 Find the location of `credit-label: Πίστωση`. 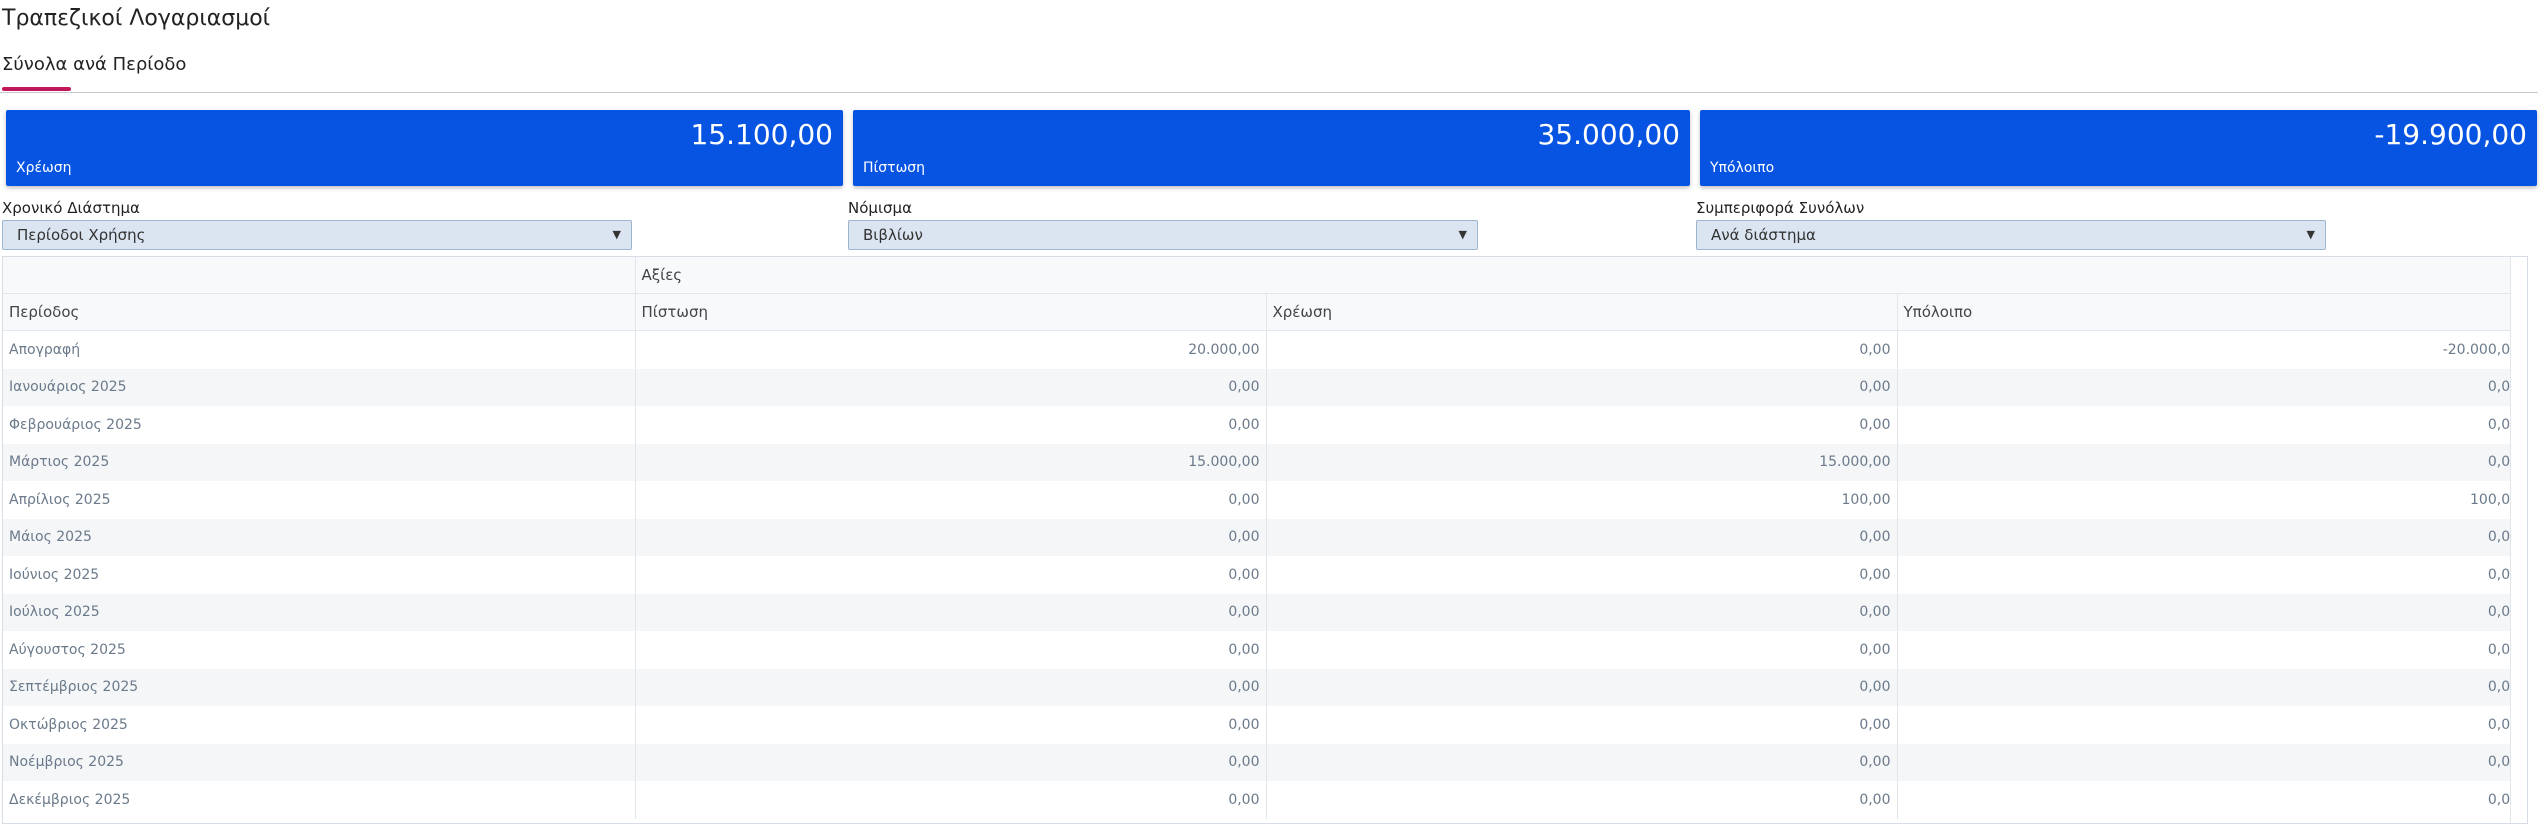

credit-label: Πίστωση is located at coordinates (894, 168).